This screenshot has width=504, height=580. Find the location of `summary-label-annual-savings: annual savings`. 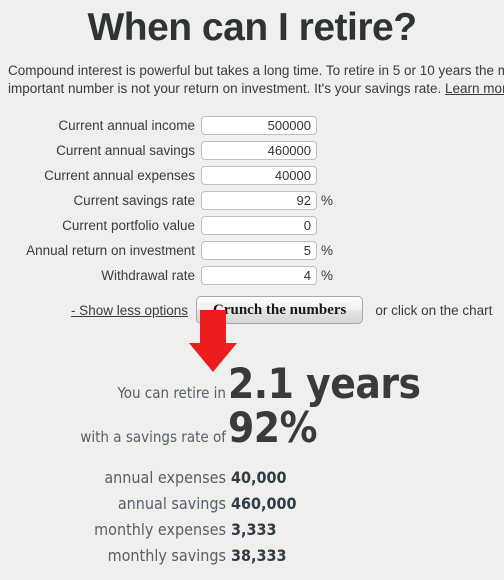

summary-label-annual-savings: annual savings is located at coordinates (171, 503).